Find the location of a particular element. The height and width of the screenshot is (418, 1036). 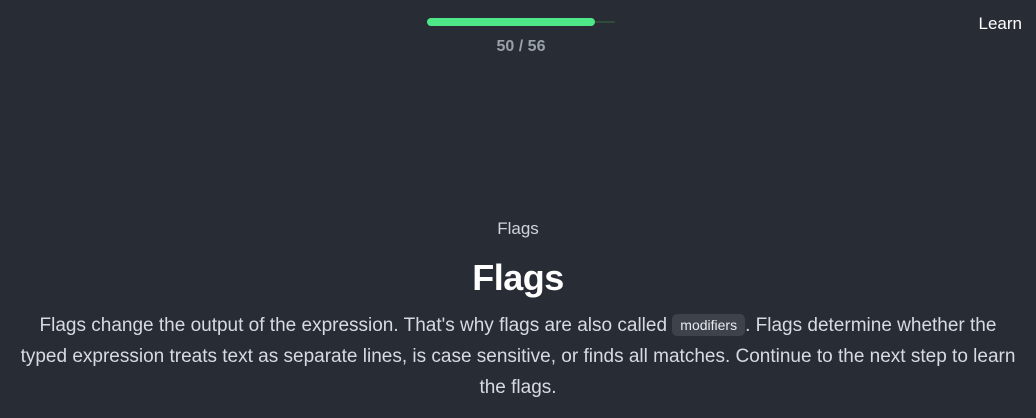

page-title: Flags is located at coordinates (518, 277).